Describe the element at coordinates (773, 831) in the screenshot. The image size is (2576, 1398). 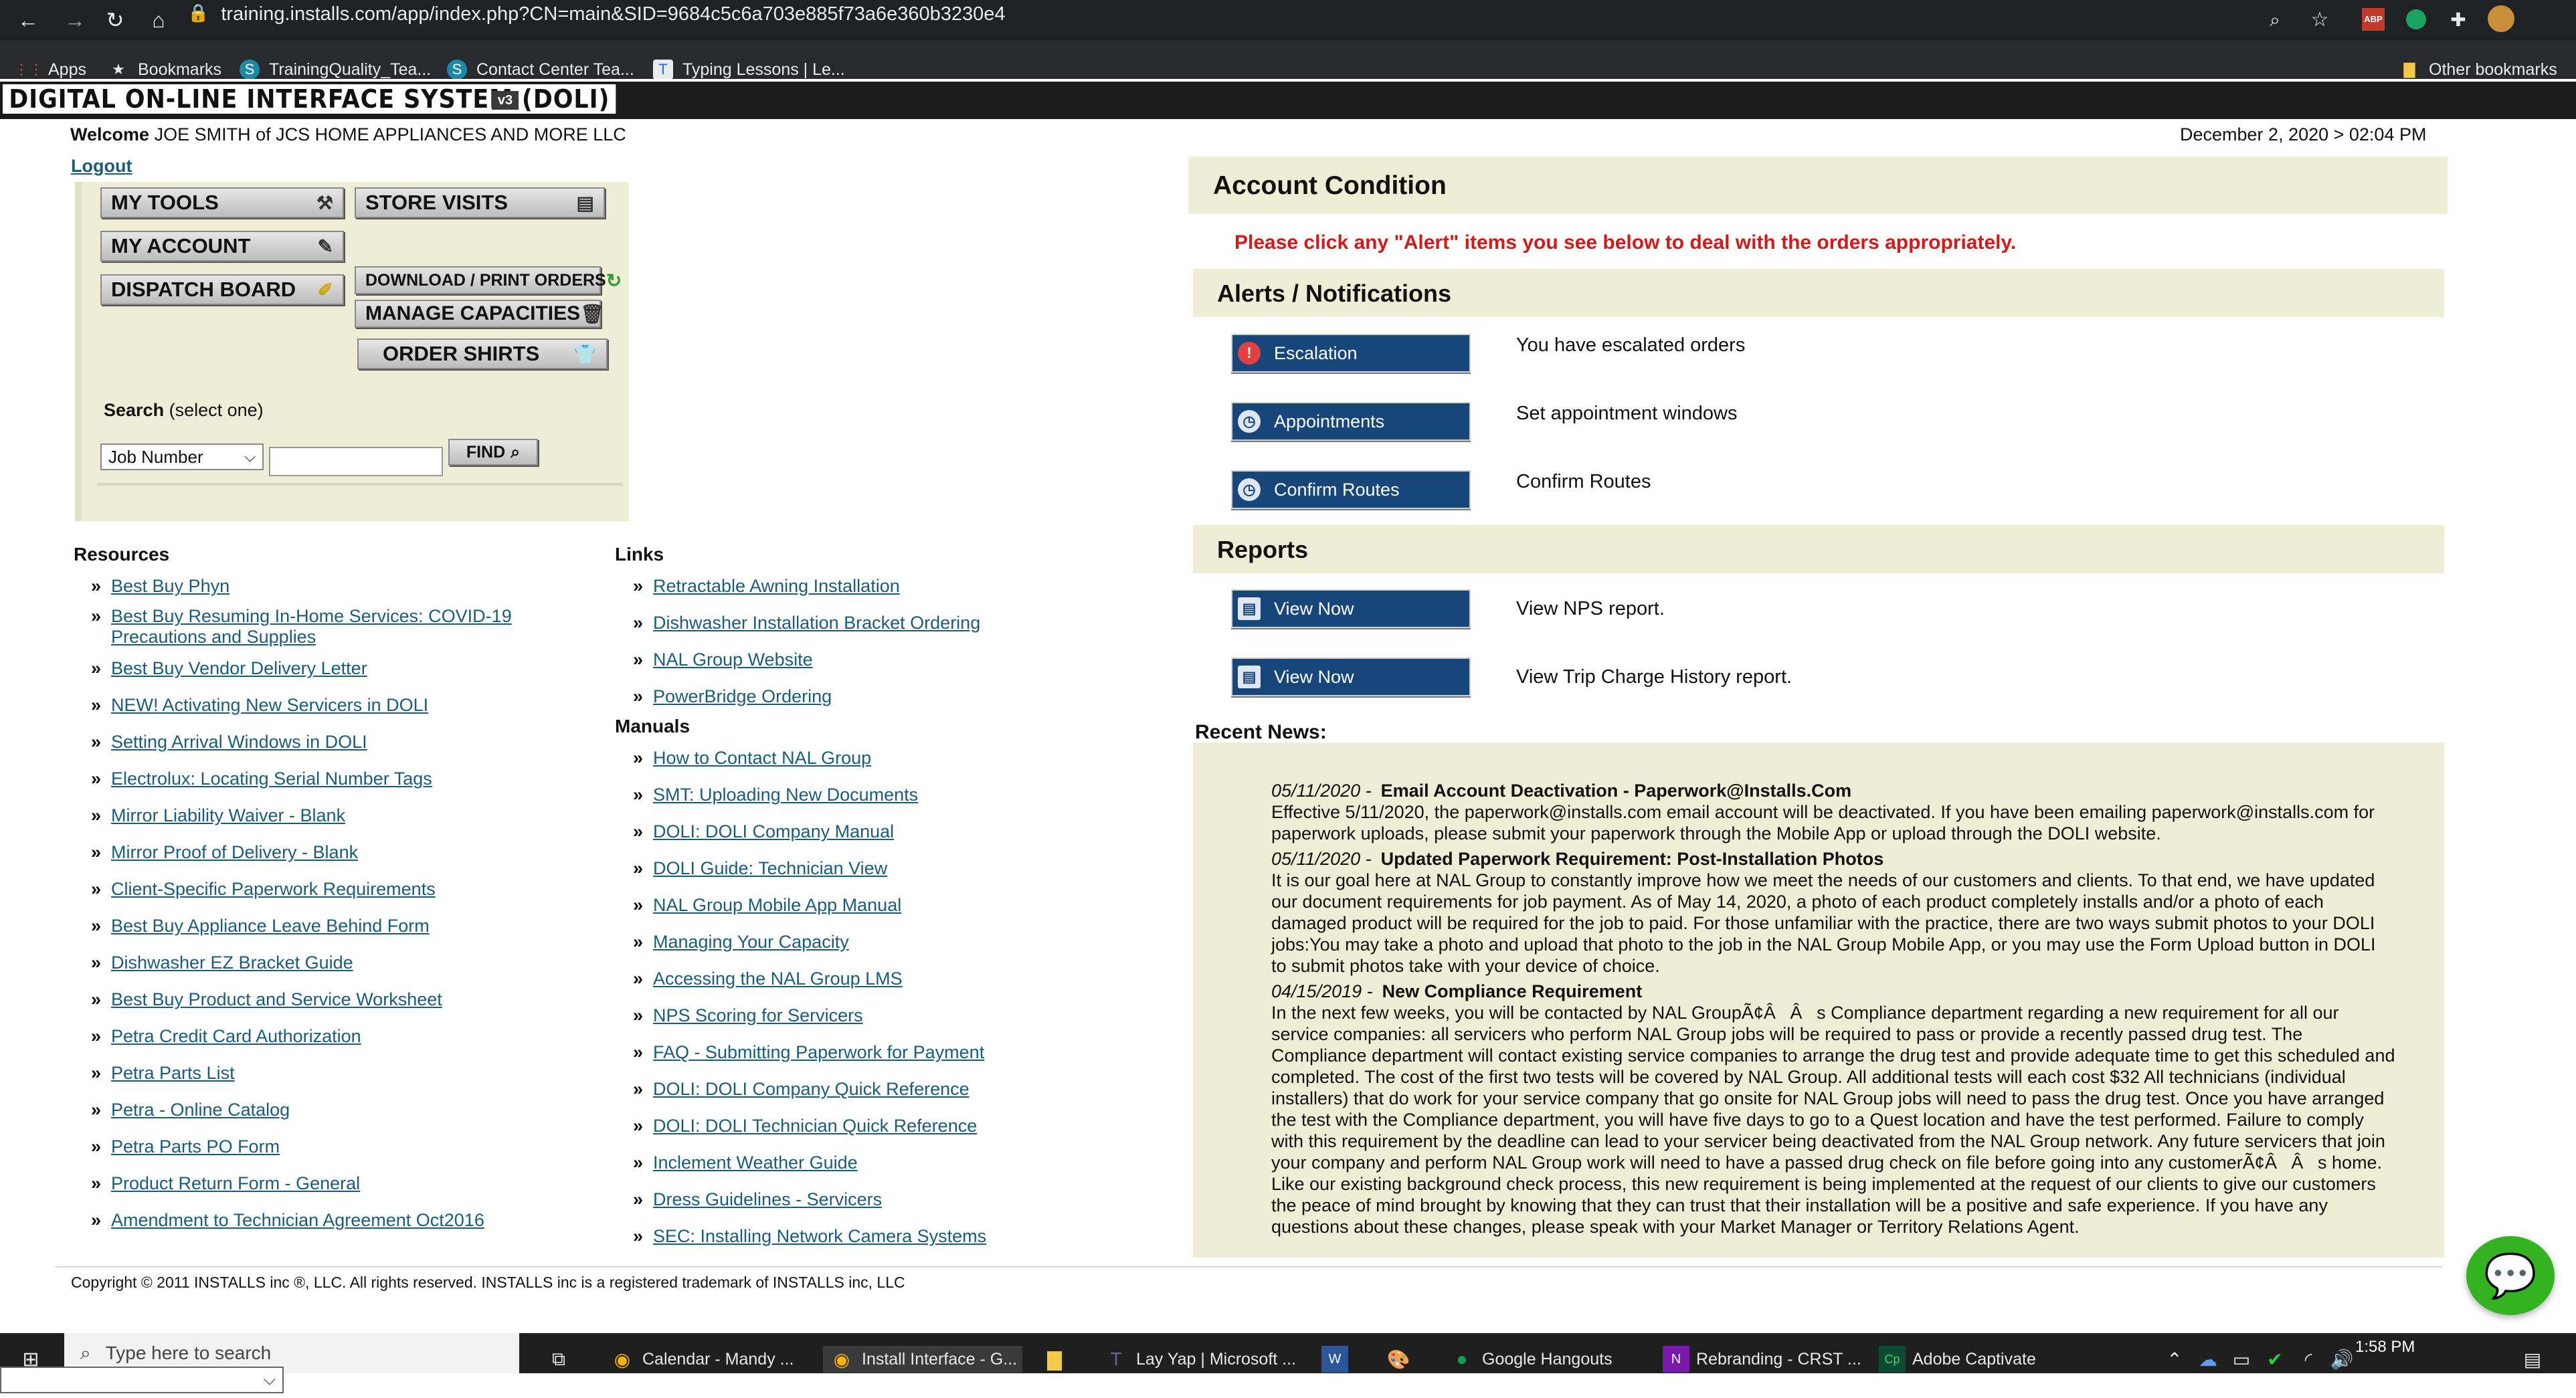
I see `manual-link: DOLI: DOLI Company Manual` at that location.